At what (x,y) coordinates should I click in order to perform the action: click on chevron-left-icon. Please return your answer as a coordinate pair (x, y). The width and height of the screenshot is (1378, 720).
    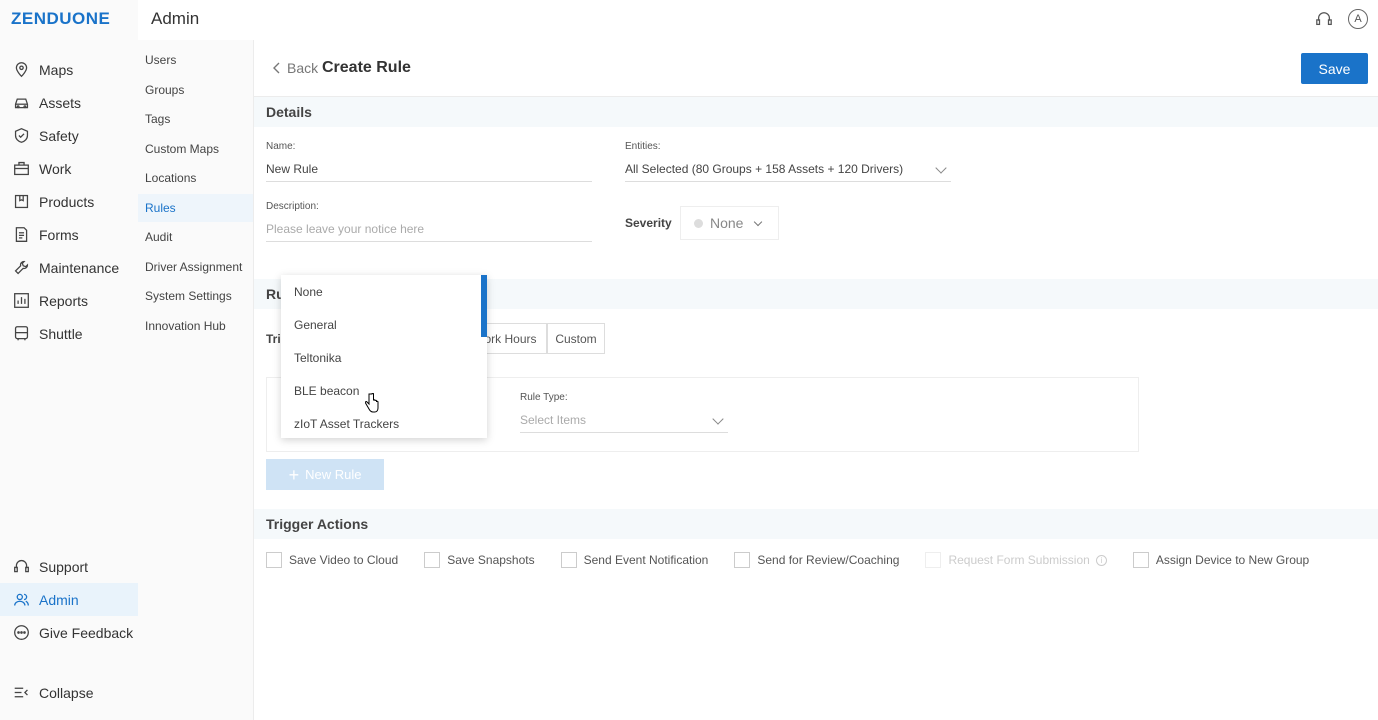
    Looking at the image, I should click on (276, 68).